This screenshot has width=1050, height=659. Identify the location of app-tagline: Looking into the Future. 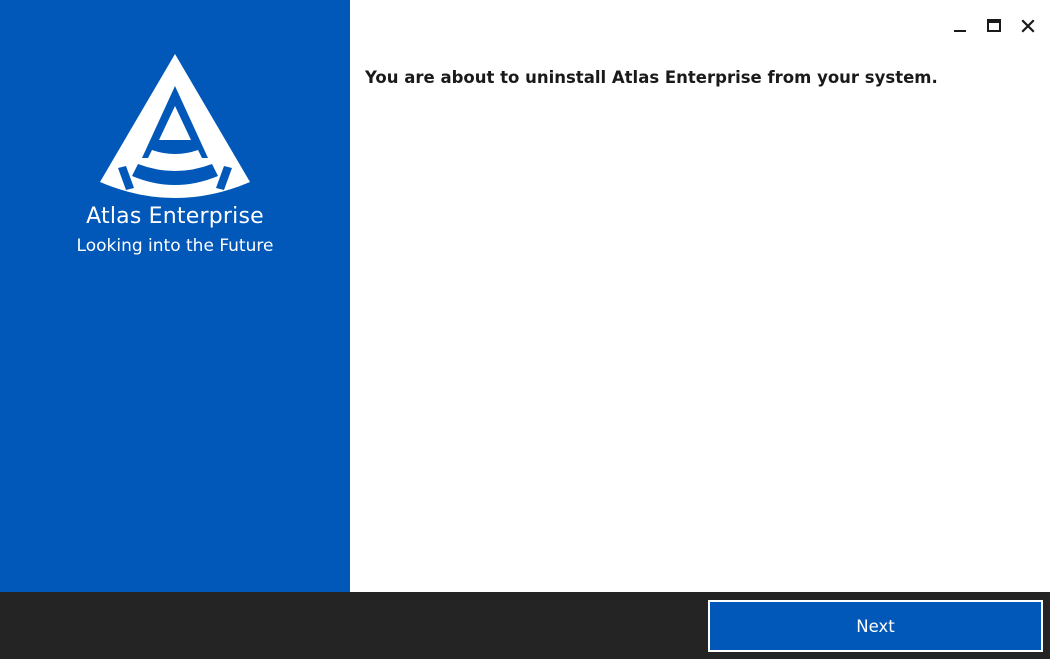
(175, 246).